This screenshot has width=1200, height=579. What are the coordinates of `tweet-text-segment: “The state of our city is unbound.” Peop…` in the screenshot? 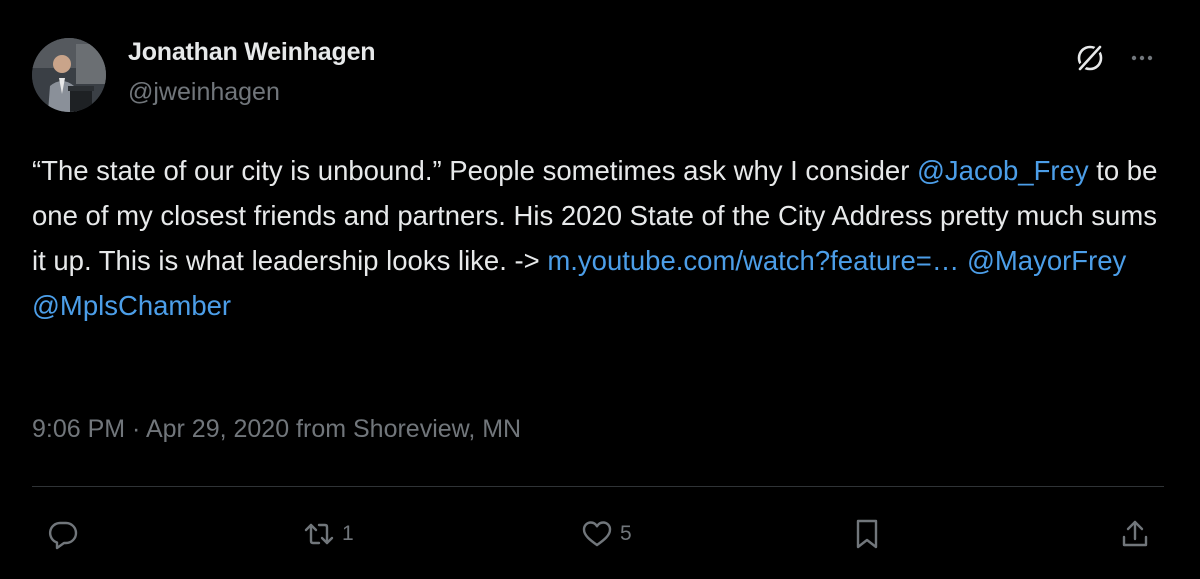 It's located at (474, 170).